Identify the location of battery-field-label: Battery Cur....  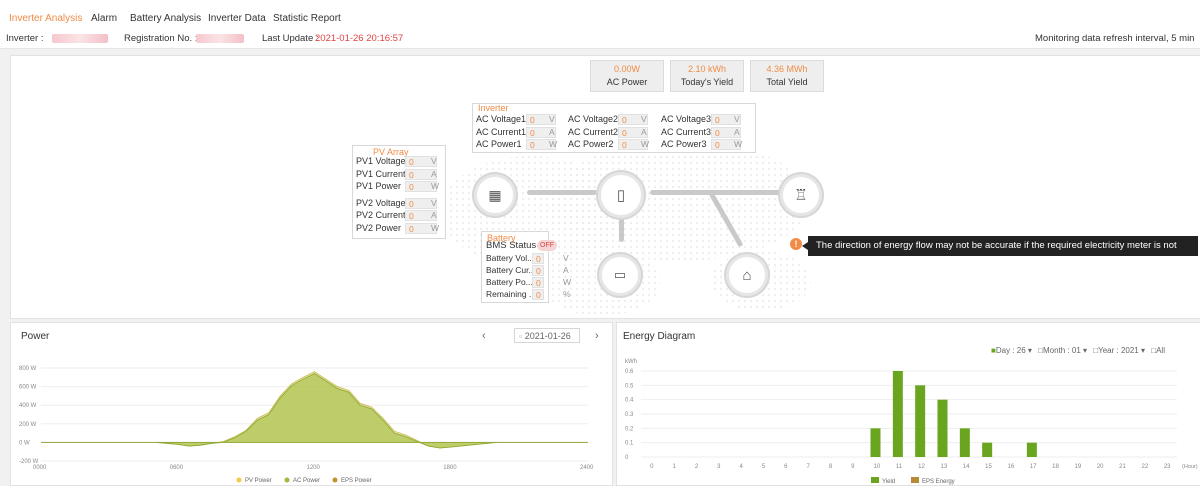
(511, 270).